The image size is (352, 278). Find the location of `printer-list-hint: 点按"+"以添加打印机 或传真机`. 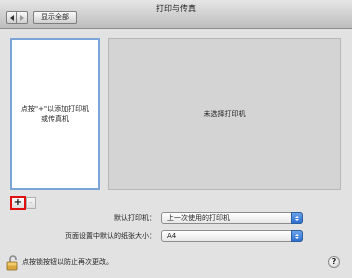

printer-list-hint: 点按"+"以添加打印机 或传真机 is located at coordinates (55, 114).